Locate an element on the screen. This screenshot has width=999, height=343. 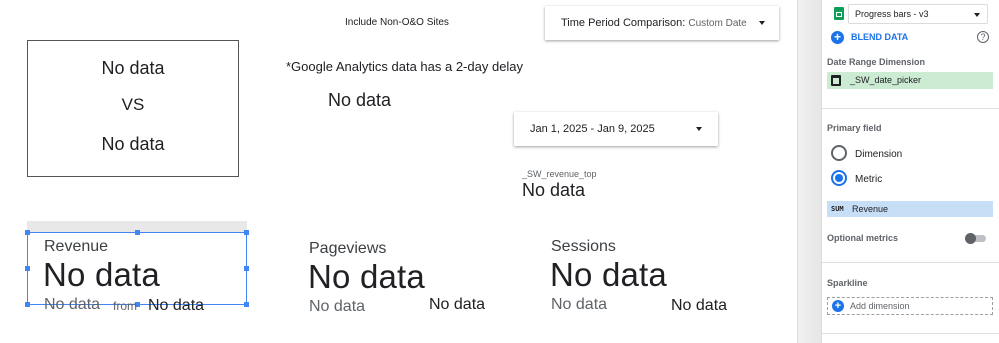
metric-aggregation: SUM is located at coordinates (837, 209).